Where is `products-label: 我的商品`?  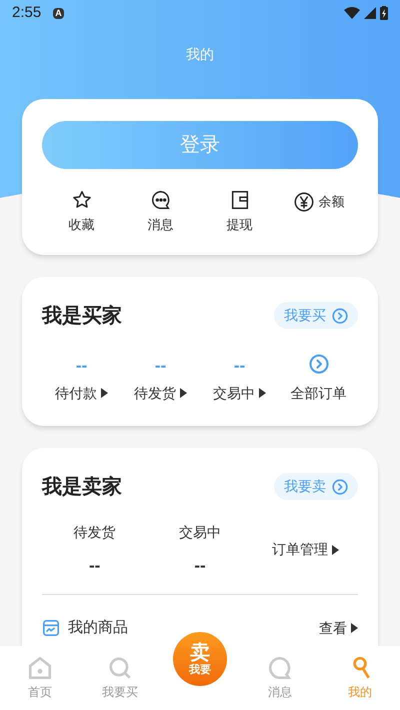
products-label: 我的商品 is located at coordinates (98, 628).